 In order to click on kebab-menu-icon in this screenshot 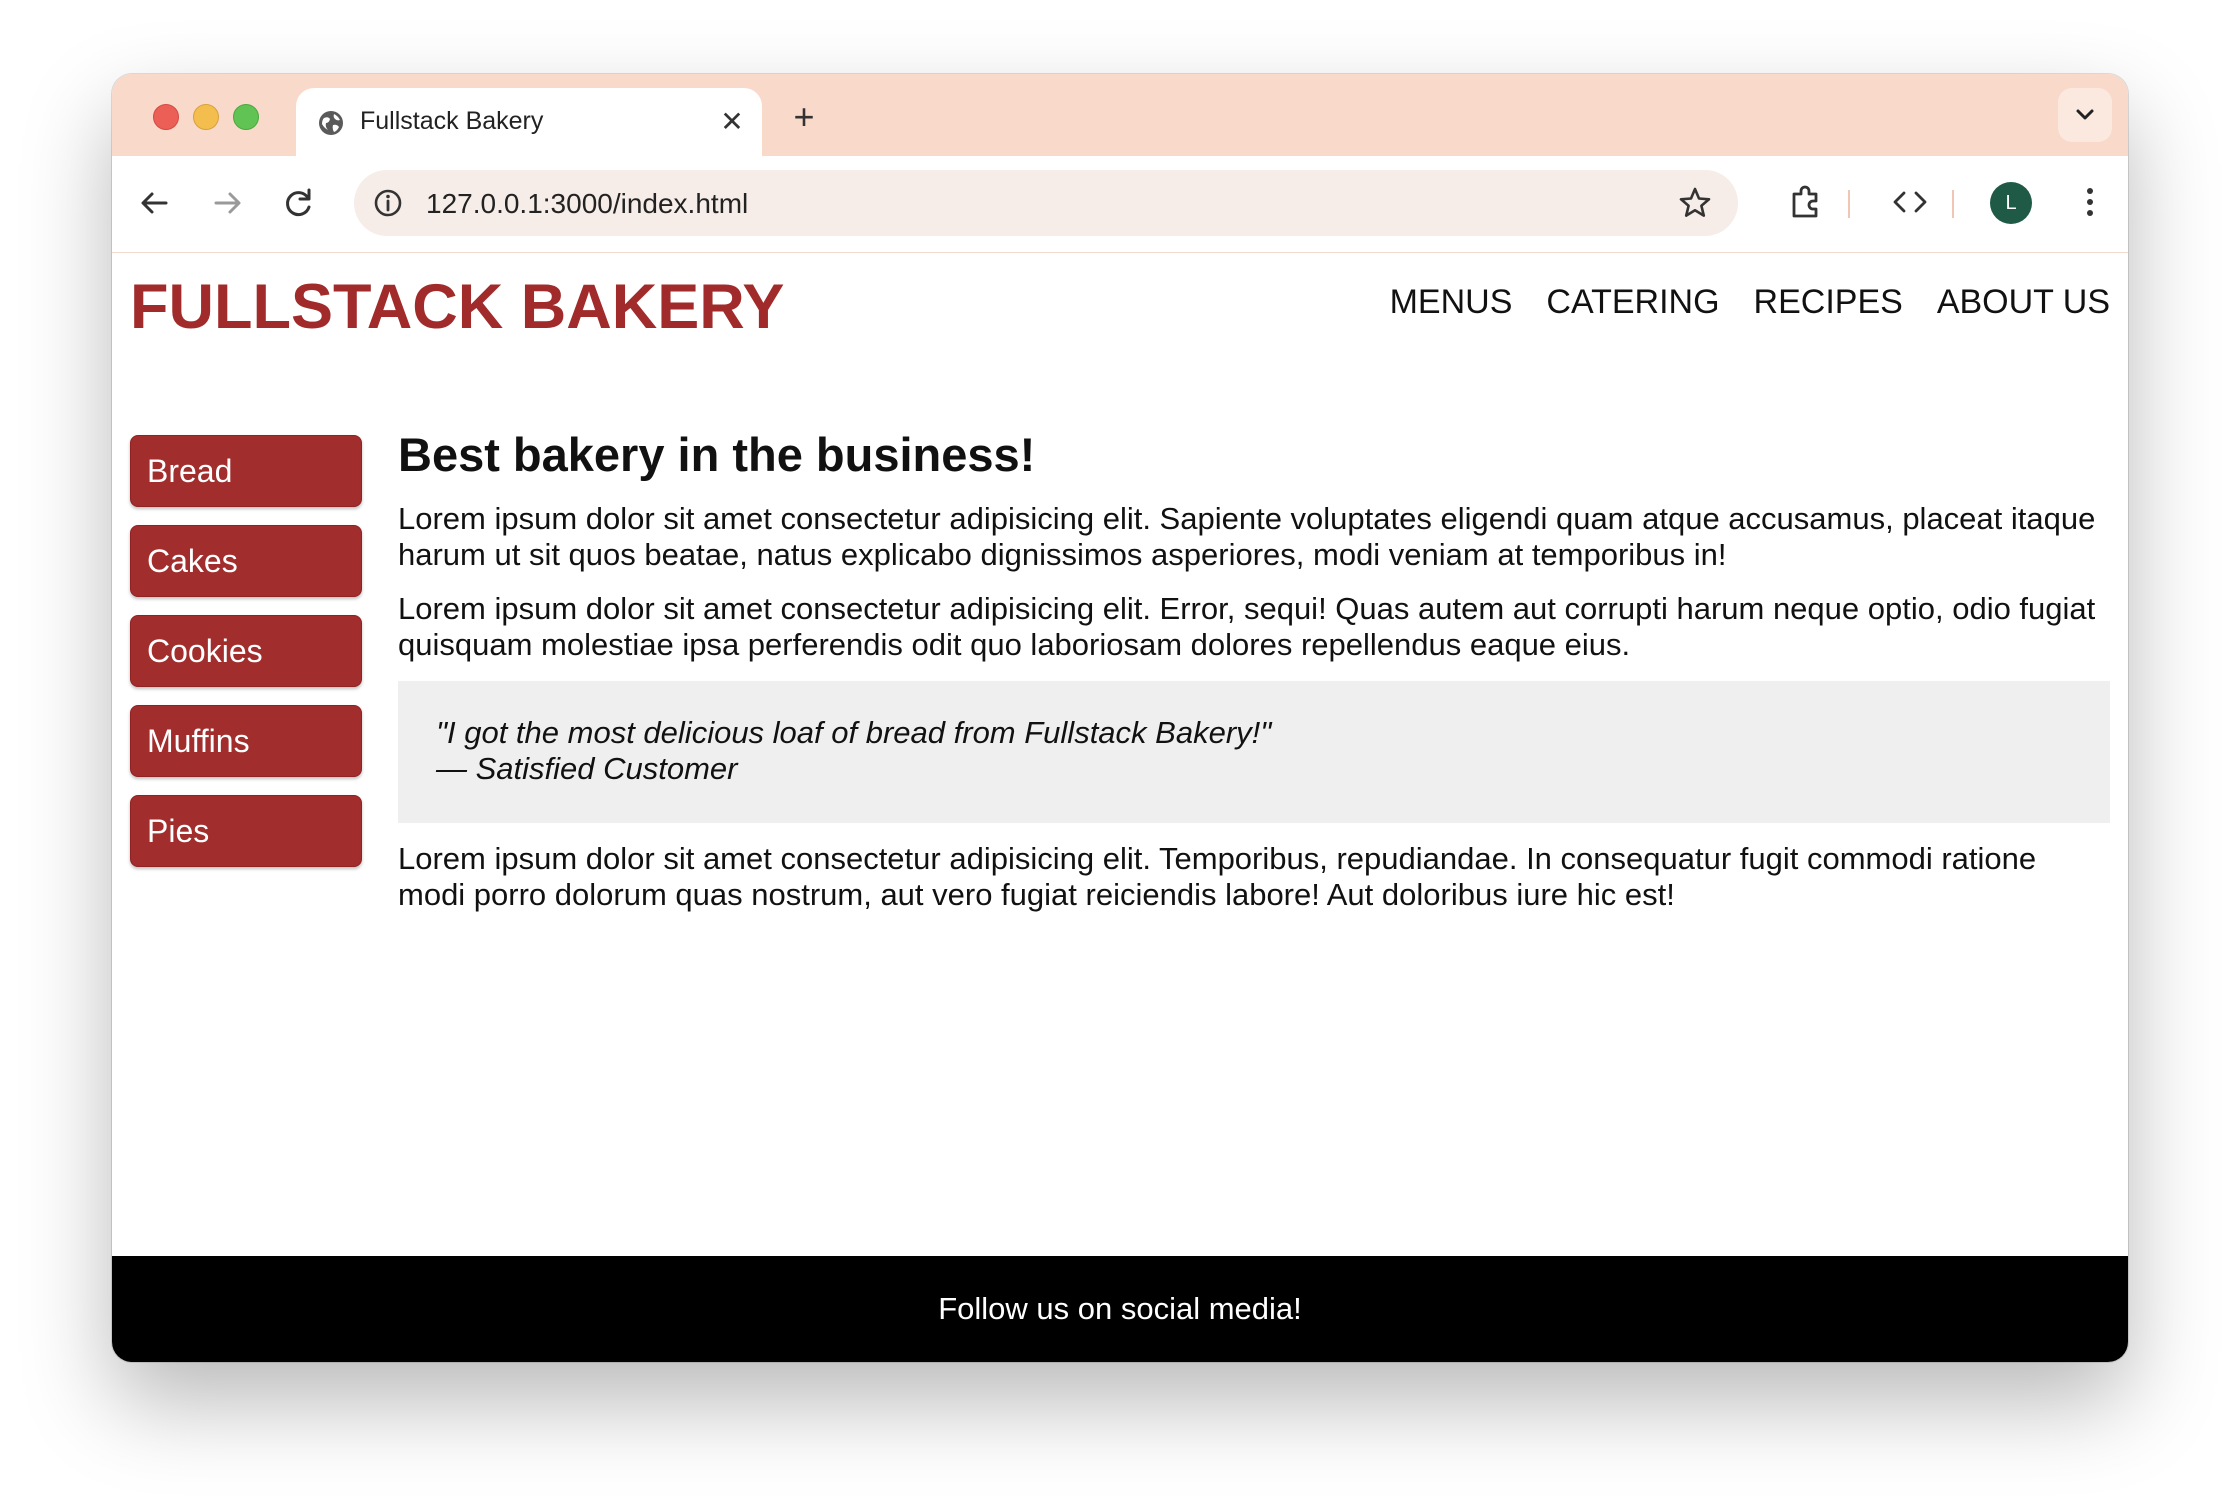, I will do `click(2090, 202)`.